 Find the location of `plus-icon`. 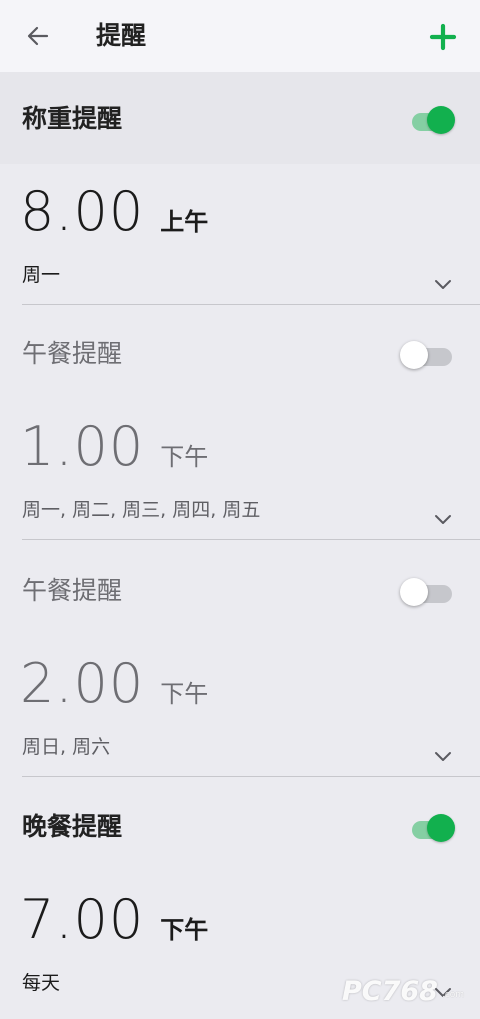

plus-icon is located at coordinates (443, 37).